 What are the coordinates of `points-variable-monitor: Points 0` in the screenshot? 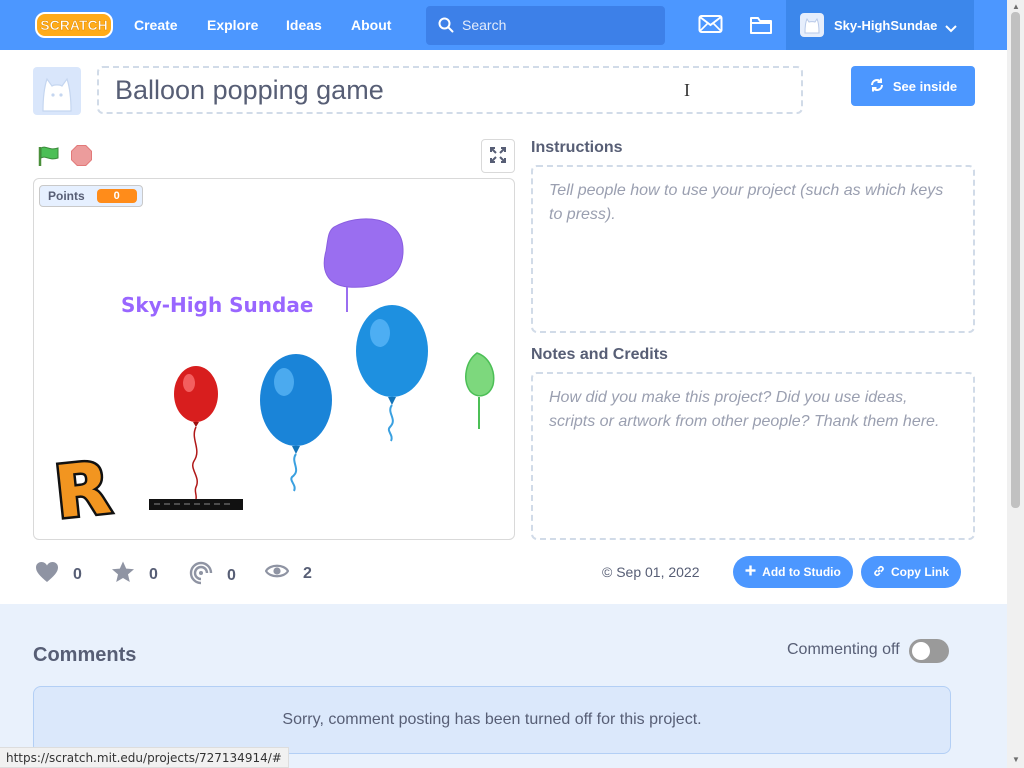 It's located at (91, 196).